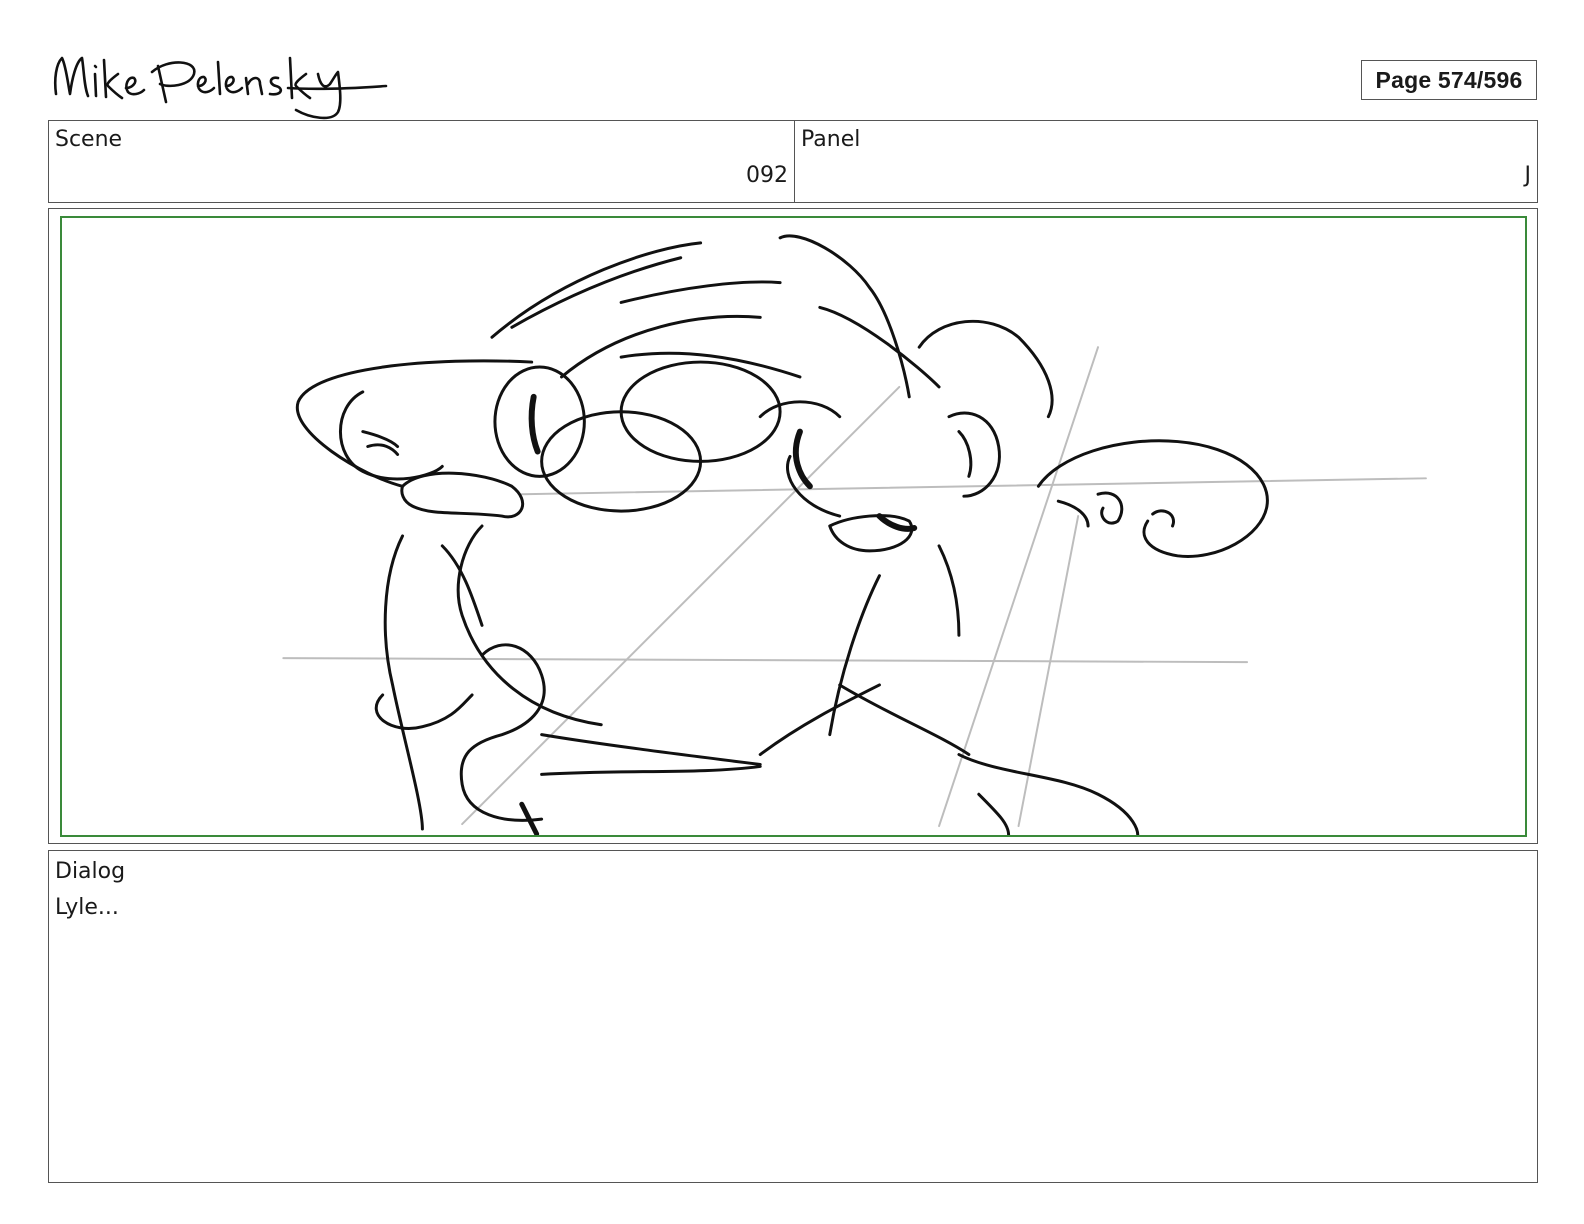 This screenshot has width=1584, height=1224. What do you see at coordinates (89, 139) in the screenshot?
I see `scene-label: Scene` at bounding box center [89, 139].